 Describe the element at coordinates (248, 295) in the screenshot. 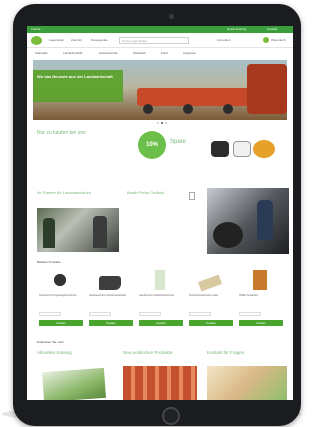

I see `product-name: Ölfilter Ersatzteil` at that location.